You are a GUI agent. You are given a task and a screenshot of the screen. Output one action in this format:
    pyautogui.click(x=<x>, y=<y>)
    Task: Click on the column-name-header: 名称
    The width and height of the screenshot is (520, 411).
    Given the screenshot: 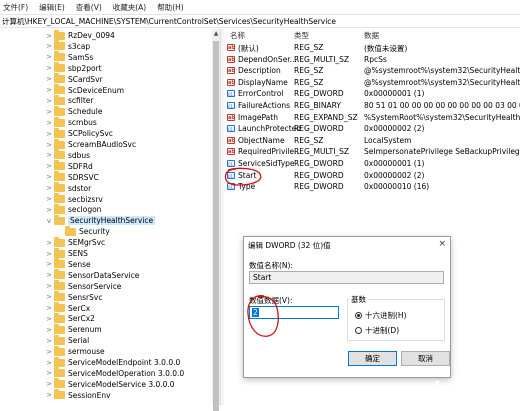 What is the action you would take?
    pyautogui.click(x=237, y=35)
    